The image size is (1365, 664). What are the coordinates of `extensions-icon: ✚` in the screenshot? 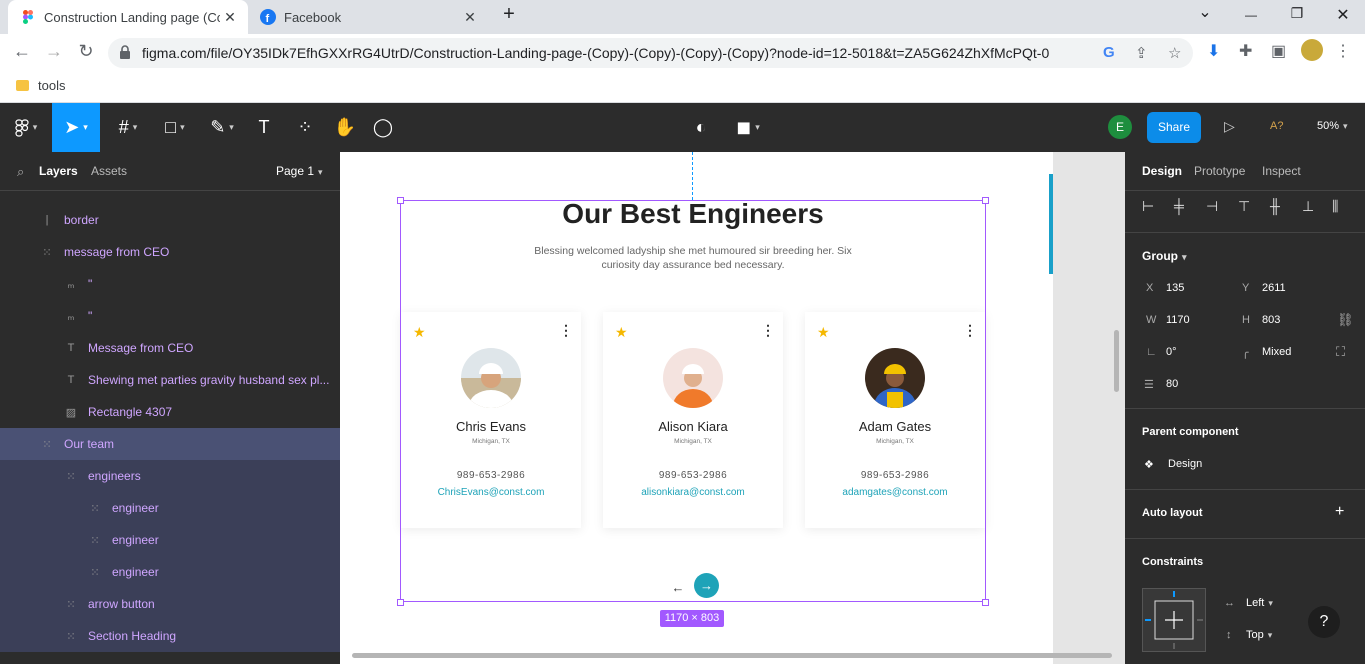 It's located at (1245, 51).